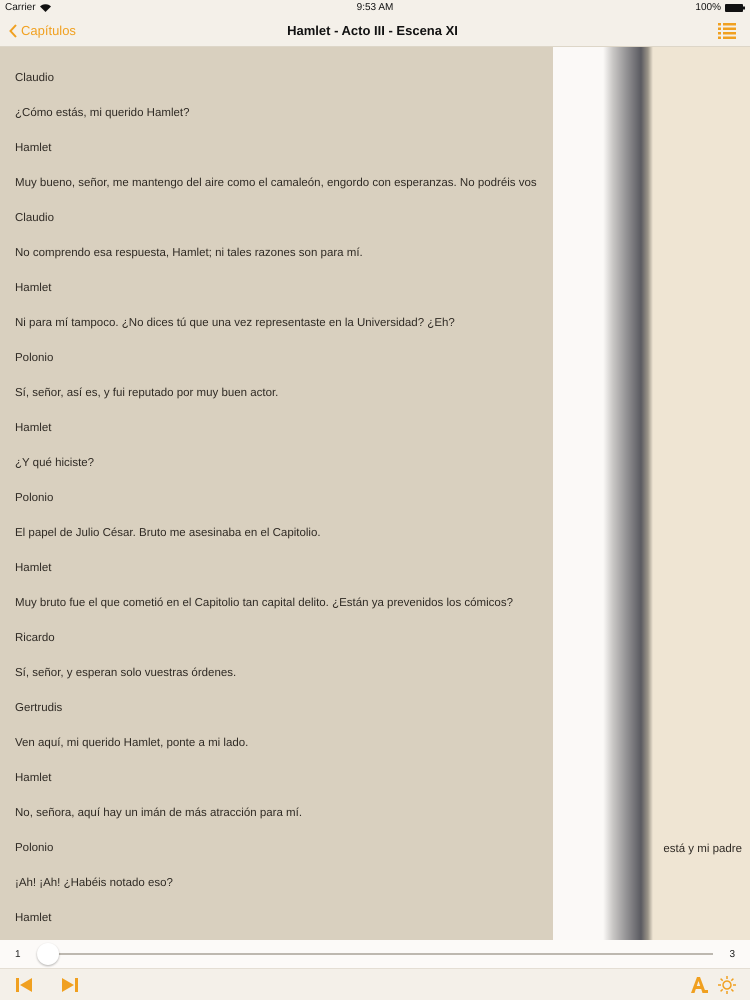 Image resolution: width=750 pixels, height=1000 pixels. I want to click on text-line: No comprendo esa respuesta, Hamlet; ni tales razones son para mí., so click(189, 253).